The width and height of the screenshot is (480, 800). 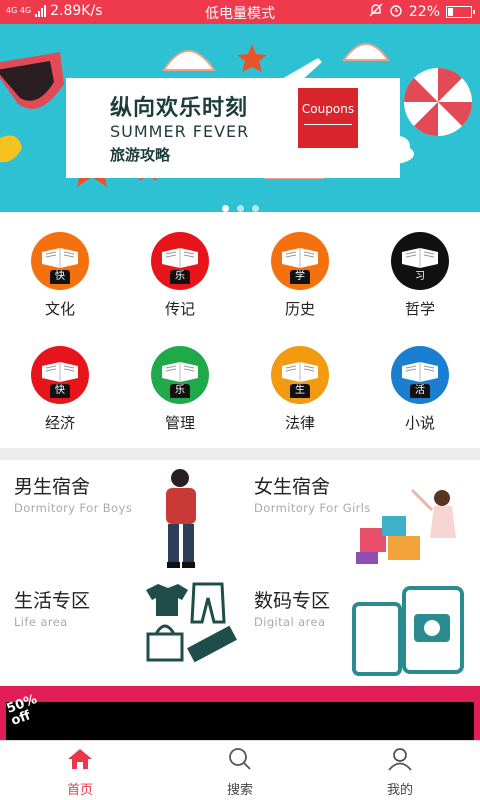 What do you see at coordinates (140, 155) in the screenshot?
I see `banner-caption: 旅游攻略` at bounding box center [140, 155].